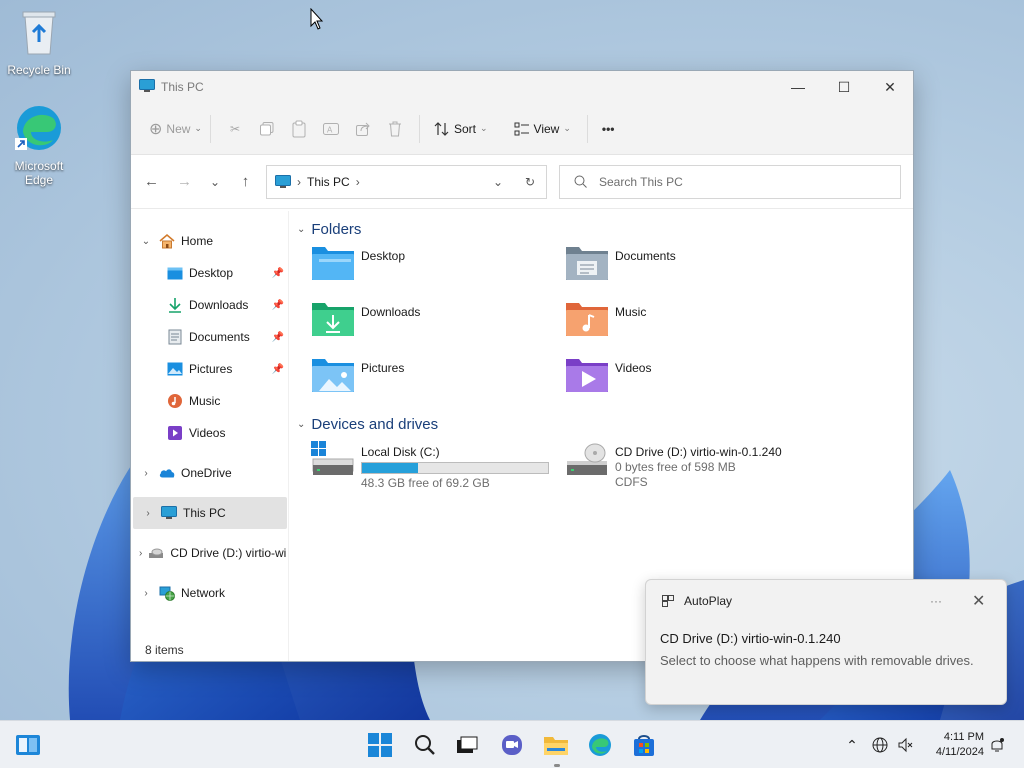 This screenshot has width=1024, height=768. I want to click on copy-button, so click(267, 129).